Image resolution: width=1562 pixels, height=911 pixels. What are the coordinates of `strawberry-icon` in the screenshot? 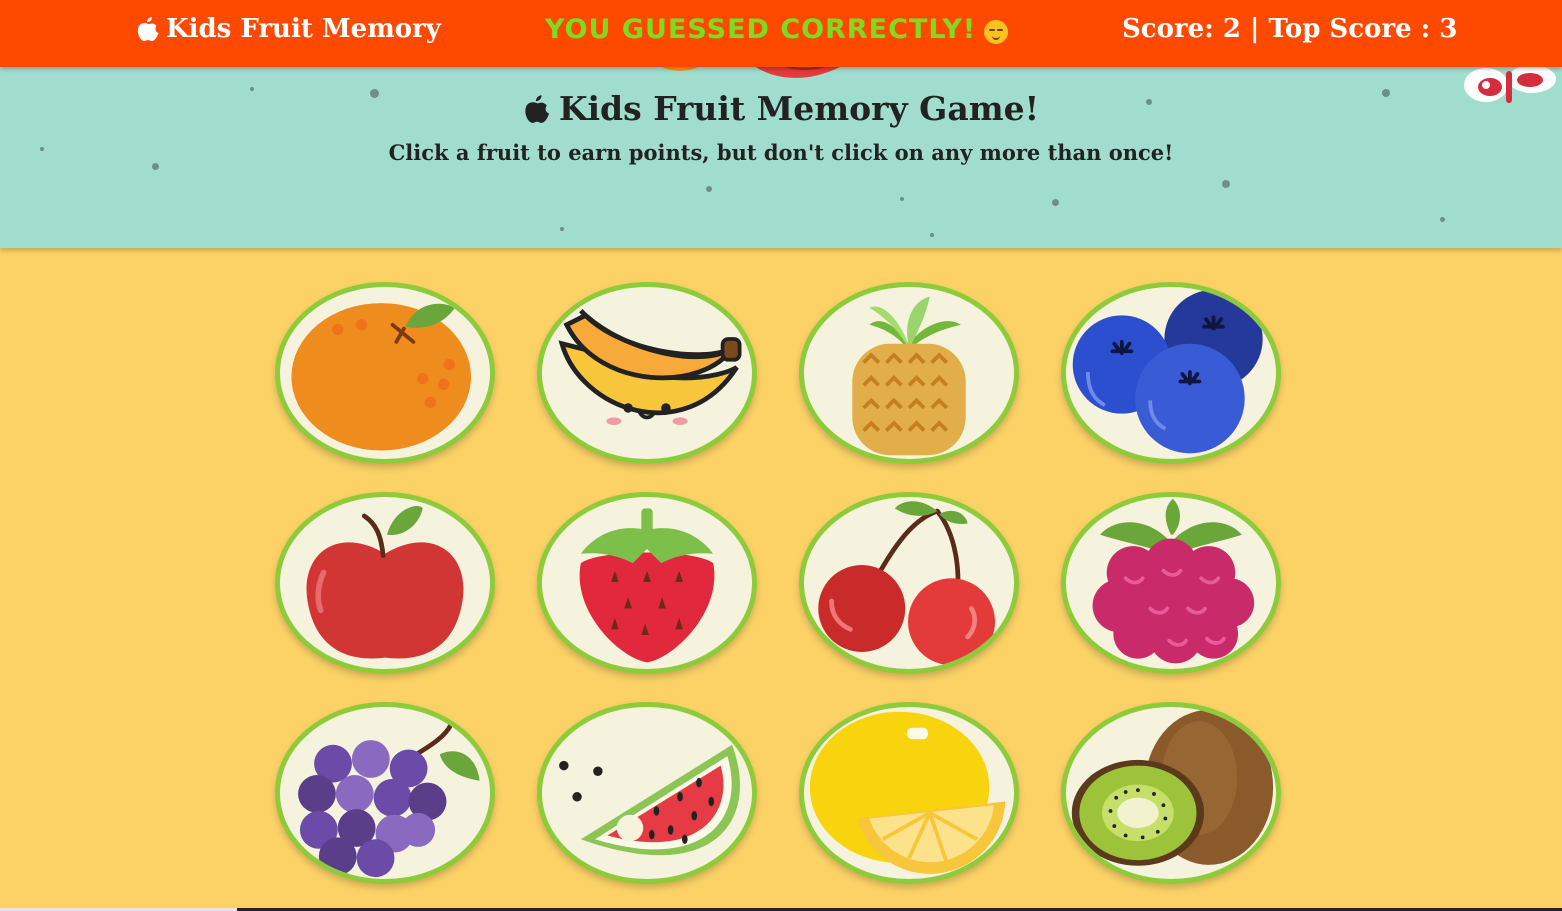 It's located at (647, 585).